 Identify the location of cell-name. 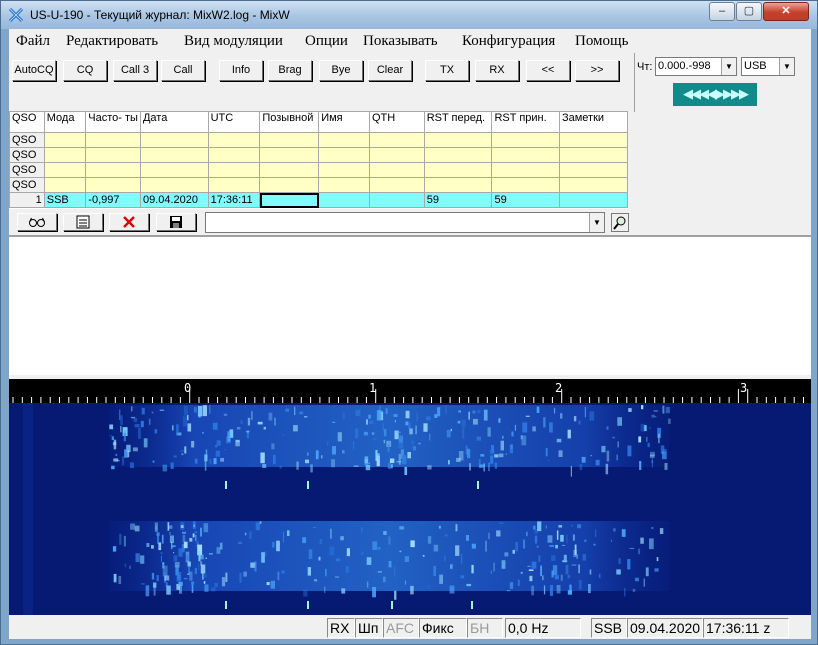
(344, 200).